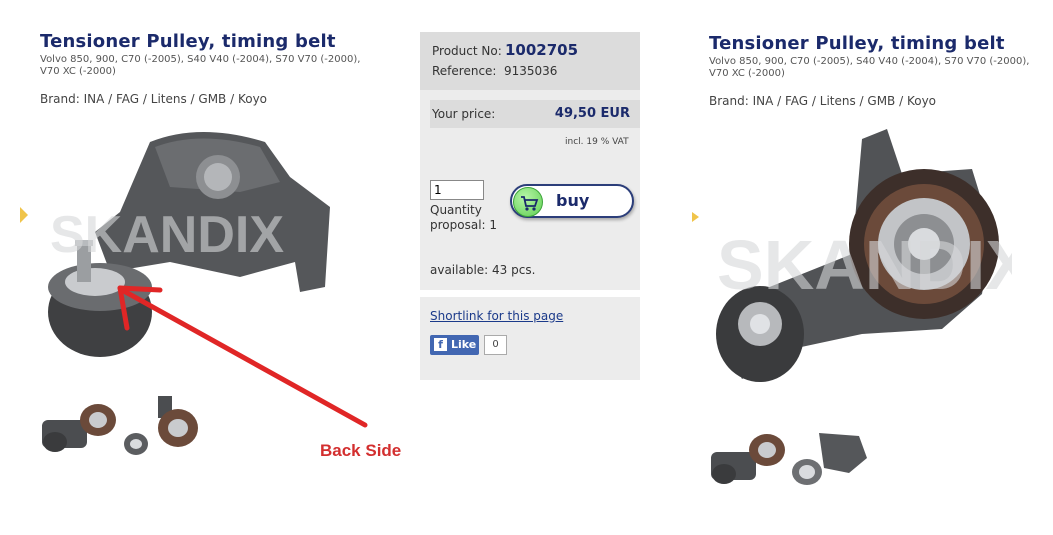 The image size is (1053, 535). I want to click on price-row: Your price: 49,50 EUR, so click(535, 114).